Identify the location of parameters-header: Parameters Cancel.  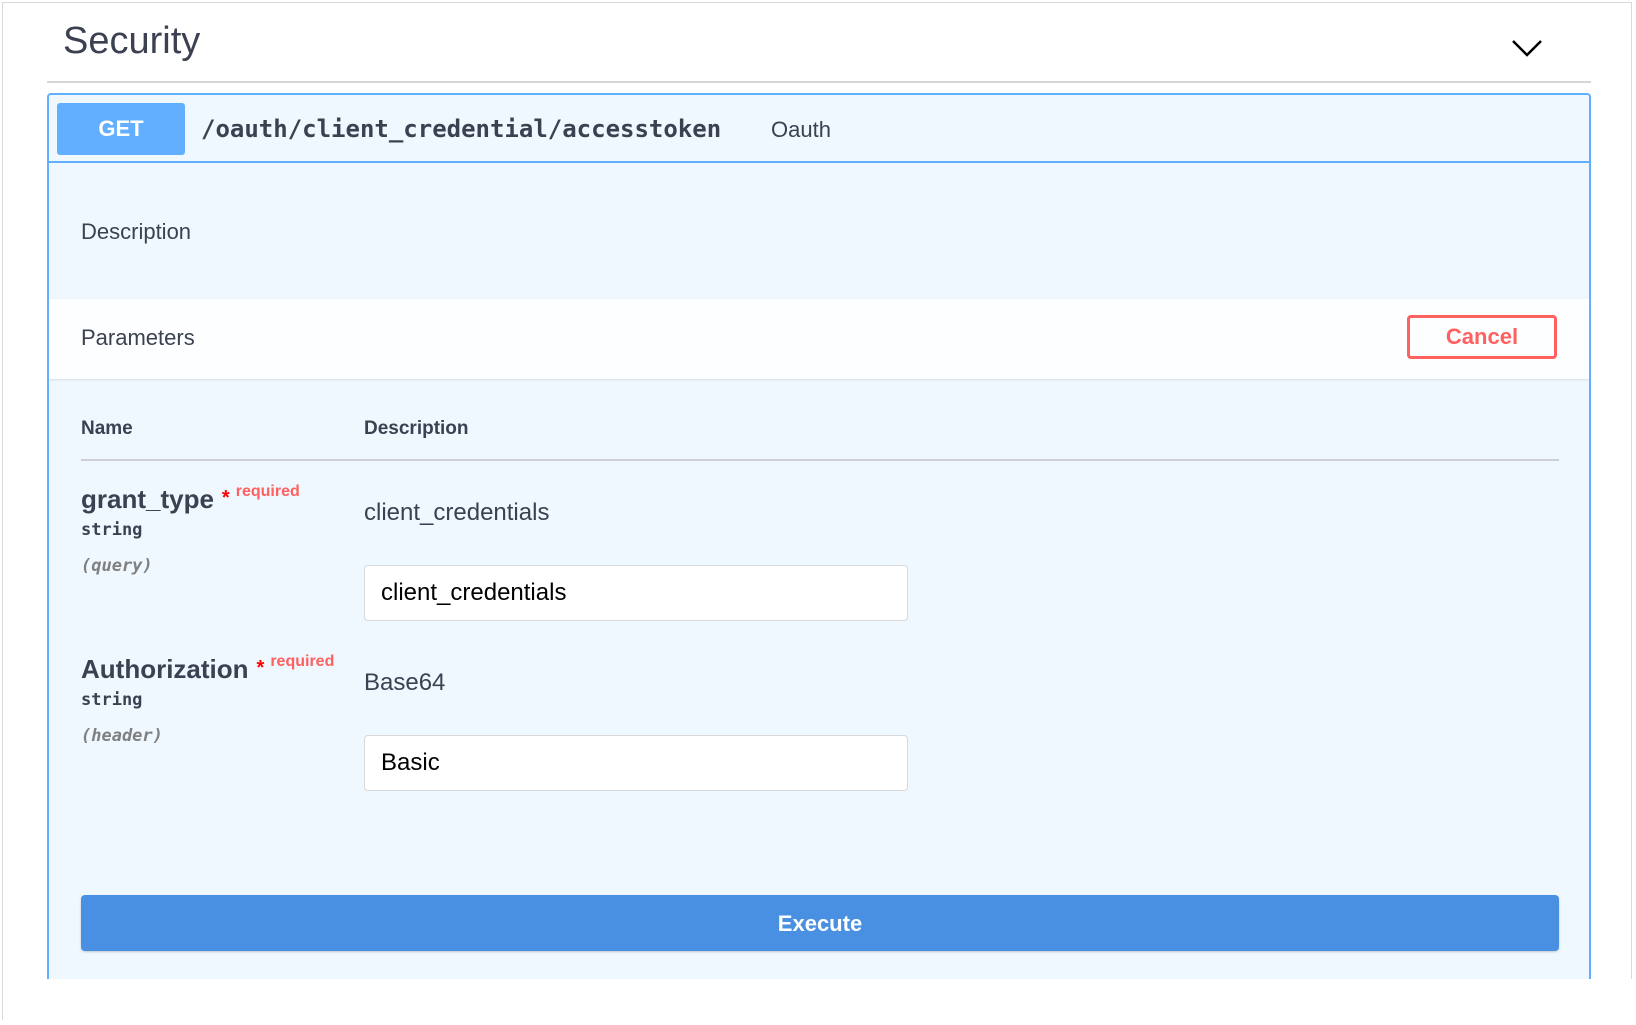
(819, 339).